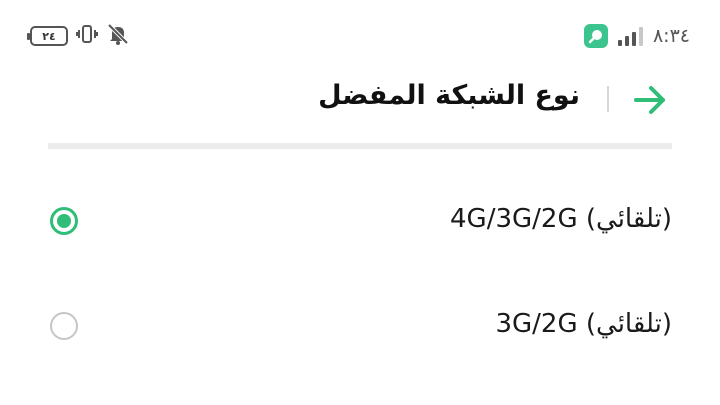 This screenshot has height=405, width=720. Describe the element at coordinates (360, 146) in the screenshot. I see `header-separator` at that location.